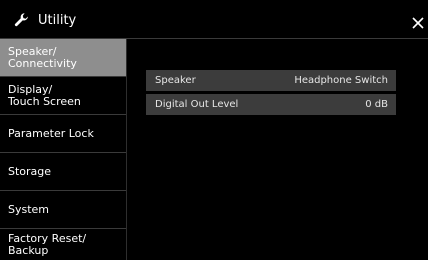  I want to click on sidebar-item-parameter-lock: Parameter Lock, so click(63, 134).